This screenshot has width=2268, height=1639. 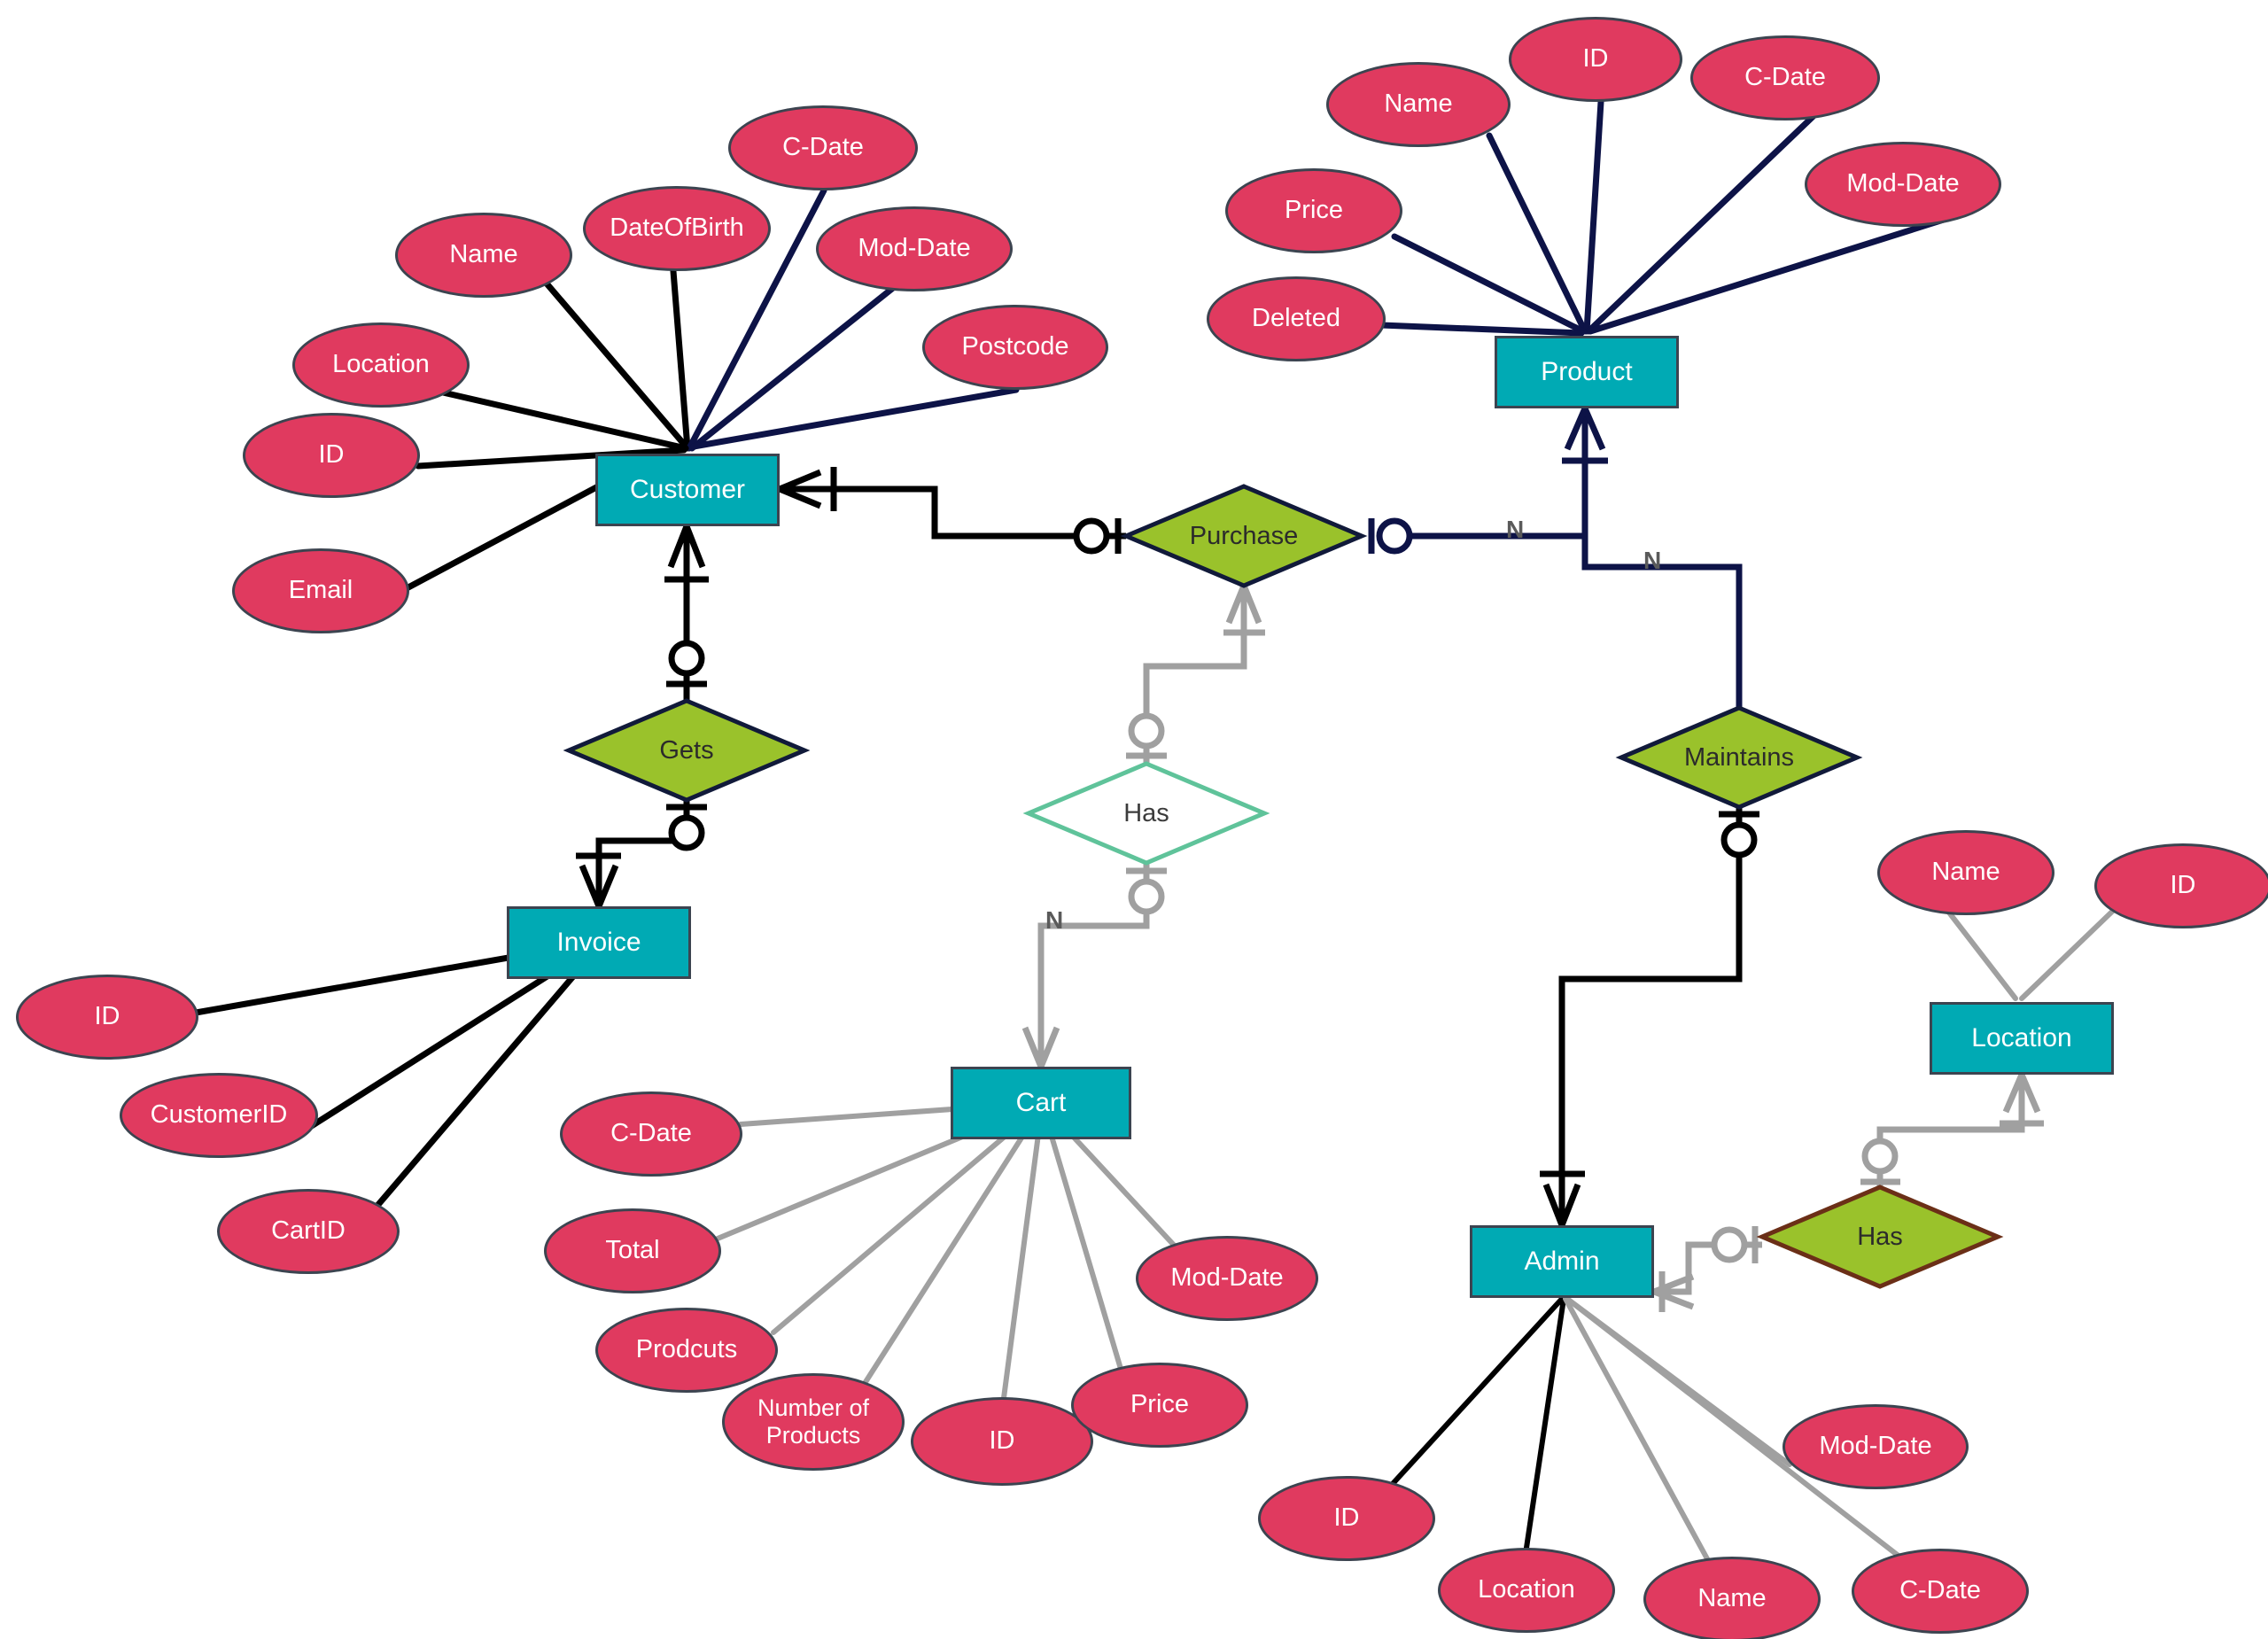 What do you see at coordinates (219, 1115) in the screenshot?
I see `attribute-invoice-customerid: CustomerID` at bounding box center [219, 1115].